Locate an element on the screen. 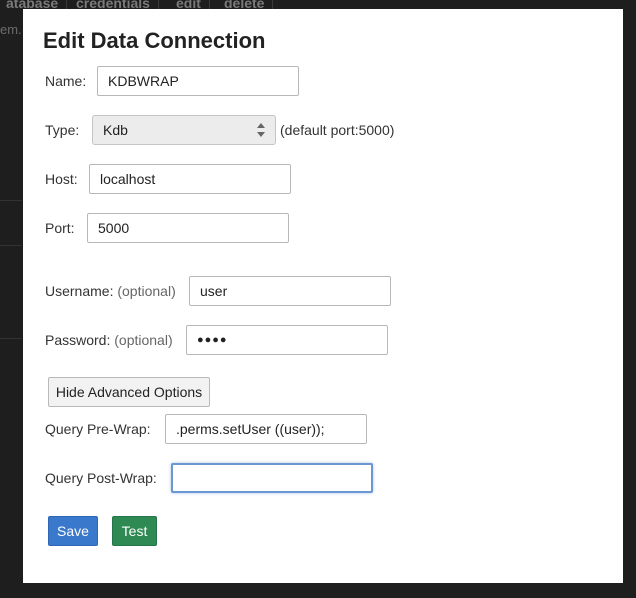  username-label: Username: (optional) is located at coordinates (110, 291).